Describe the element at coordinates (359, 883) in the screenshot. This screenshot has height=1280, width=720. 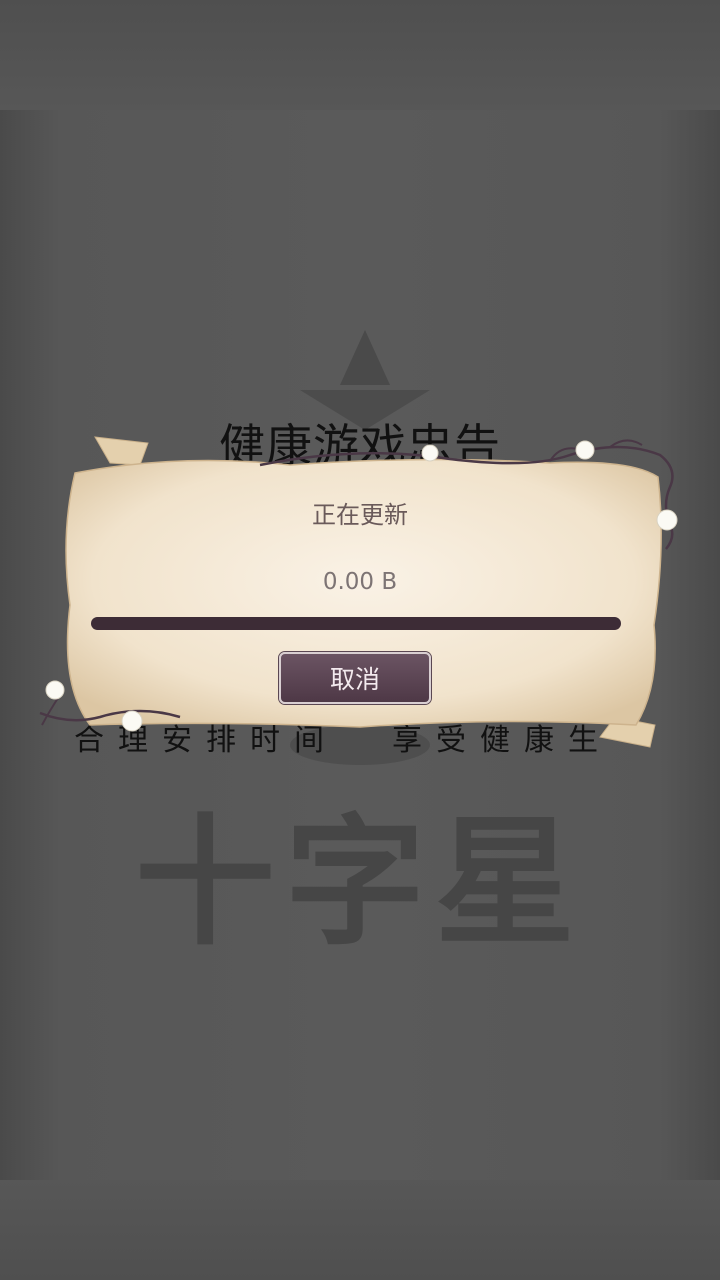
I see `brand-logo-text: 十字星` at that location.